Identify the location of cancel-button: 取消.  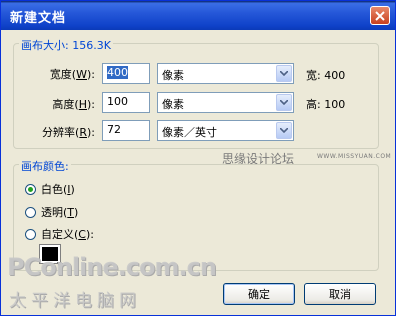
(340, 294).